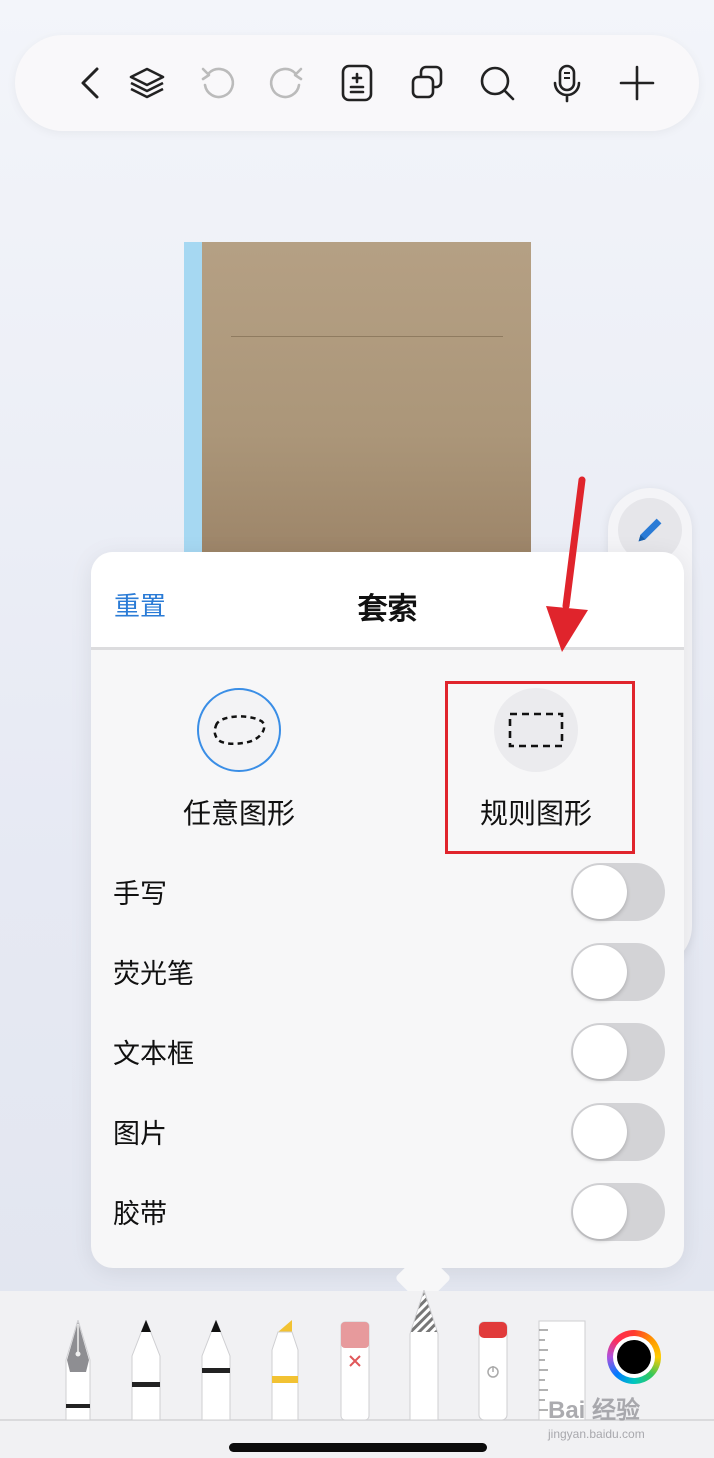  What do you see at coordinates (193, 402) in the screenshot?
I see `notebook-spine` at bounding box center [193, 402].